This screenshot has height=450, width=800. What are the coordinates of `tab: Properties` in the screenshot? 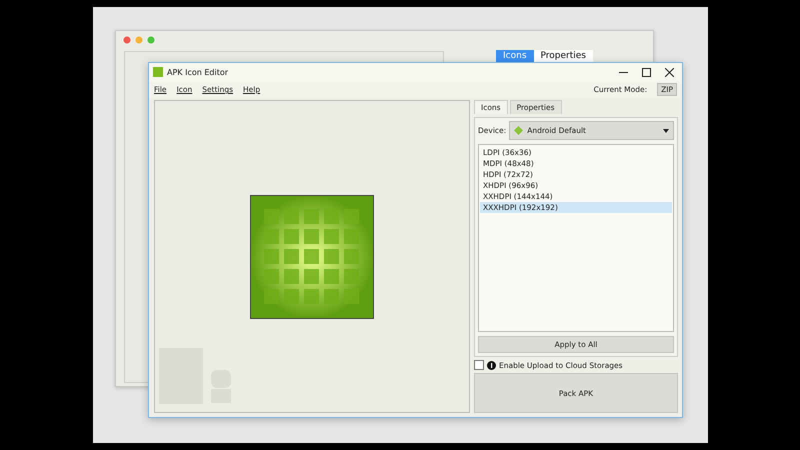 It's located at (563, 56).